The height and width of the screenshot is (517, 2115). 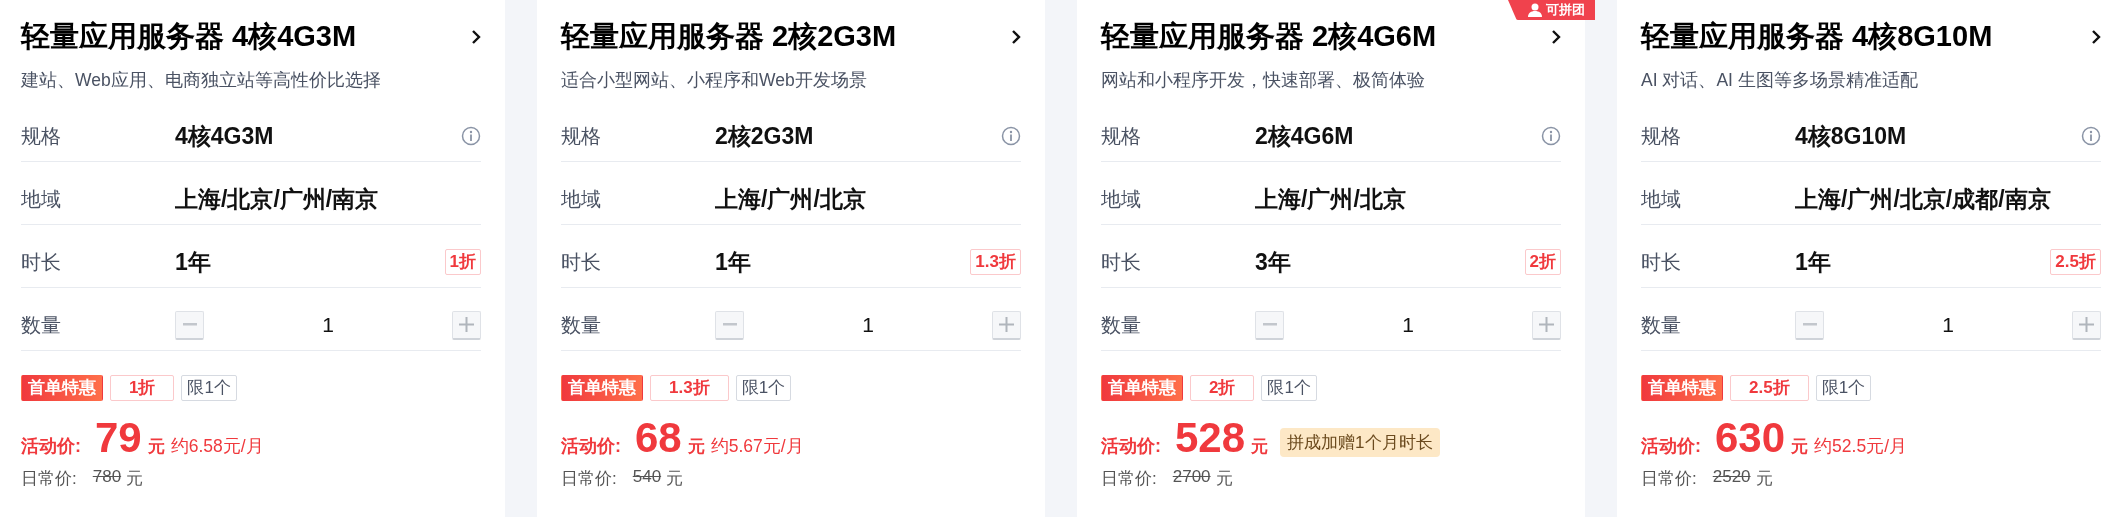 What do you see at coordinates (757, 446) in the screenshot?
I see `monthly-price: 约5.67元/月` at bounding box center [757, 446].